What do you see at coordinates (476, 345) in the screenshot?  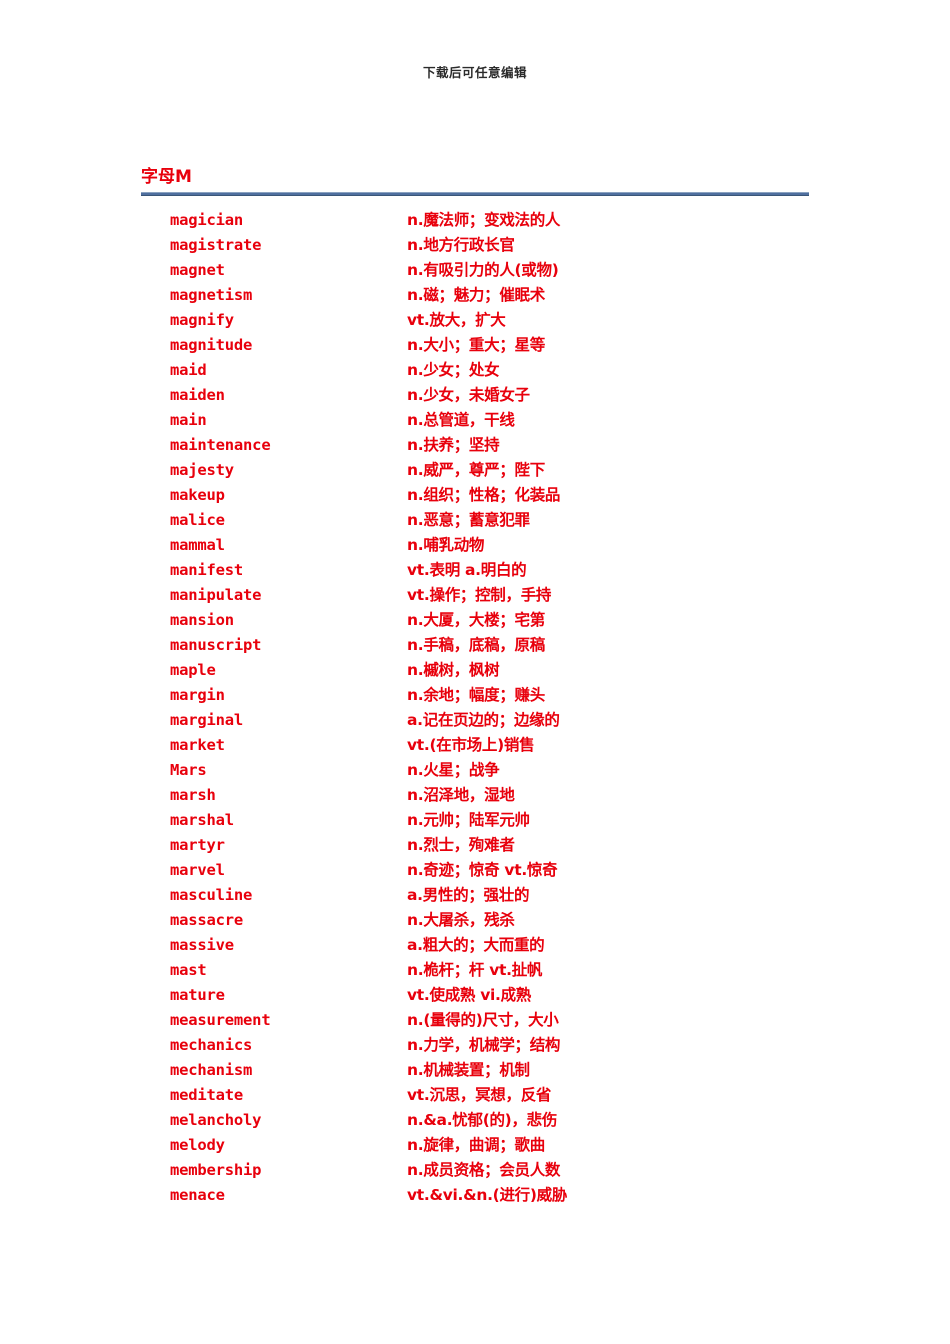 I see `vocabulary-definition: n.大小；重大；星等` at bounding box center [476, 345].